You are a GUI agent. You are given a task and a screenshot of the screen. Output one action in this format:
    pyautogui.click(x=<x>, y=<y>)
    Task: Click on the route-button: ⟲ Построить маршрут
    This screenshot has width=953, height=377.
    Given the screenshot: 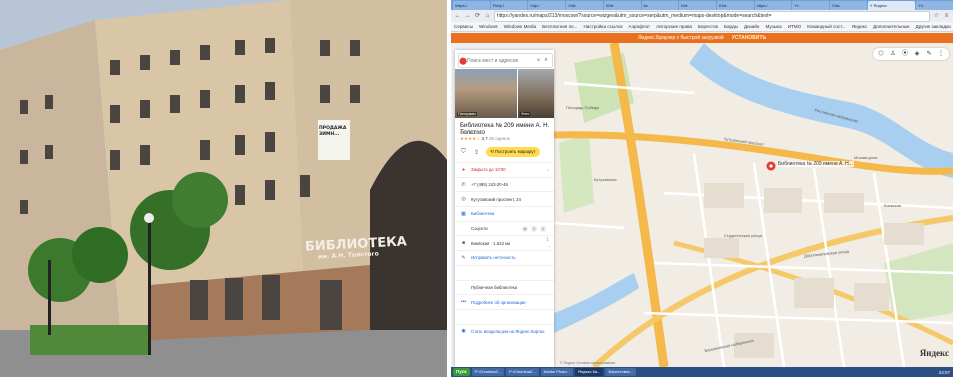 What is the action you would take?
    pyautogui.click(x=513, y=152)
    